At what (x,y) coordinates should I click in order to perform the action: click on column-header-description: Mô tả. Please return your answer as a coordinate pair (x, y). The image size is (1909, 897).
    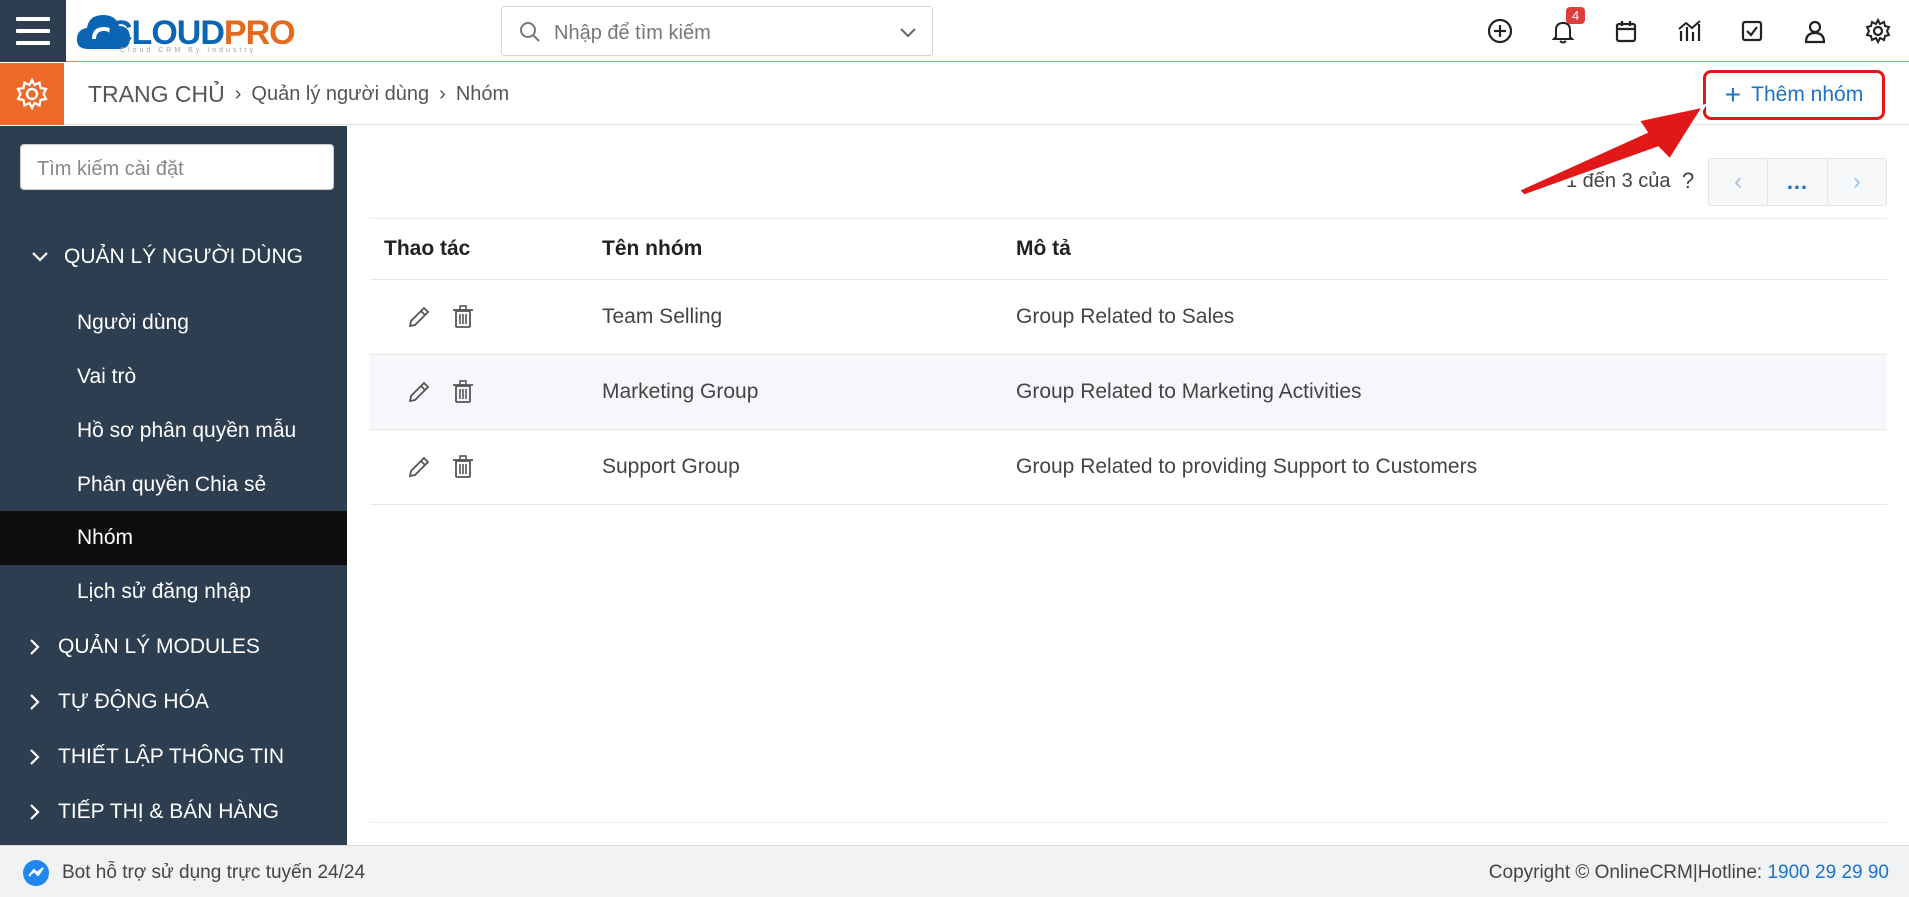
    Looking at the image, I should click on (1043, 249).